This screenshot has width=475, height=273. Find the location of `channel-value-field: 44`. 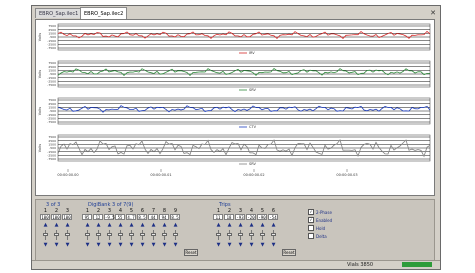

channel-value-field: 44 is located at coordinates (153, 217).